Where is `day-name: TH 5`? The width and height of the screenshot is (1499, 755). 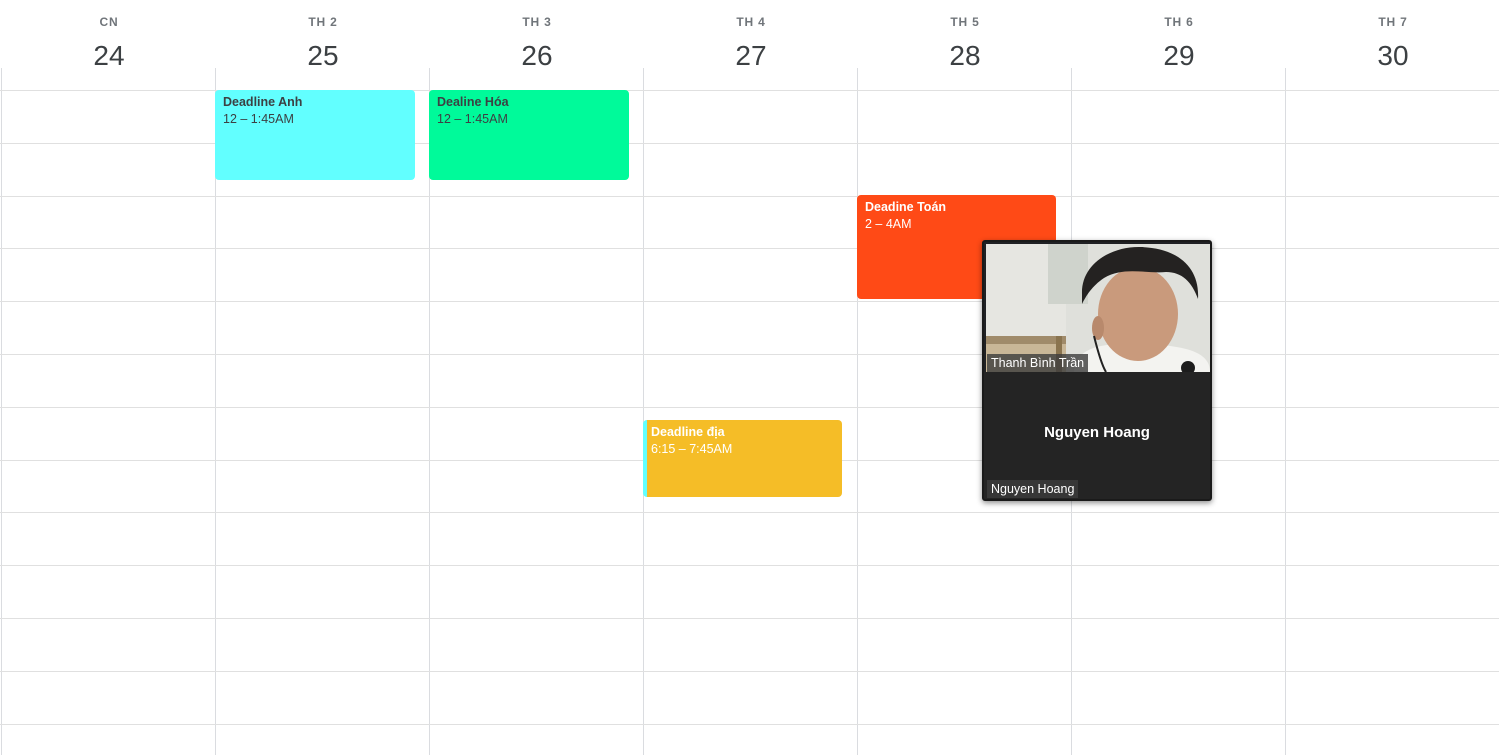
day-name: TH 5 is located at coordinates (965, 22).